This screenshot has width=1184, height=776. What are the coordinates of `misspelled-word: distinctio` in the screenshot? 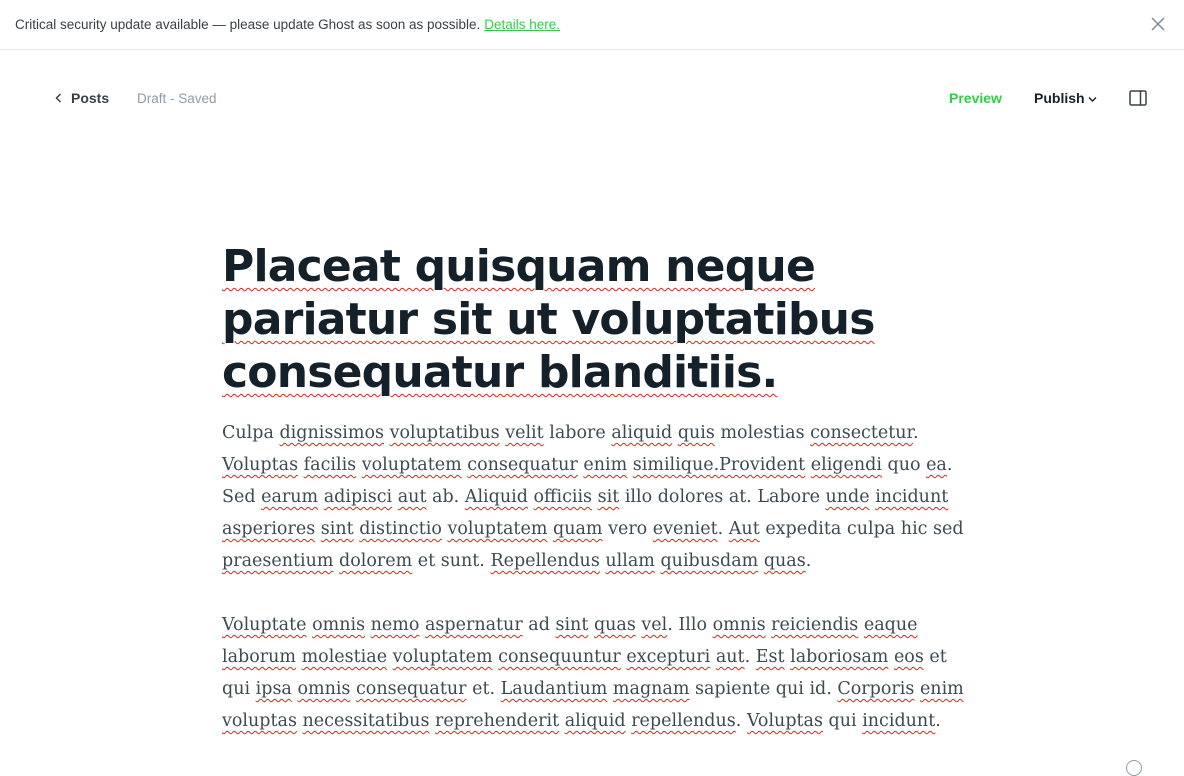 It's located at (400, 529).